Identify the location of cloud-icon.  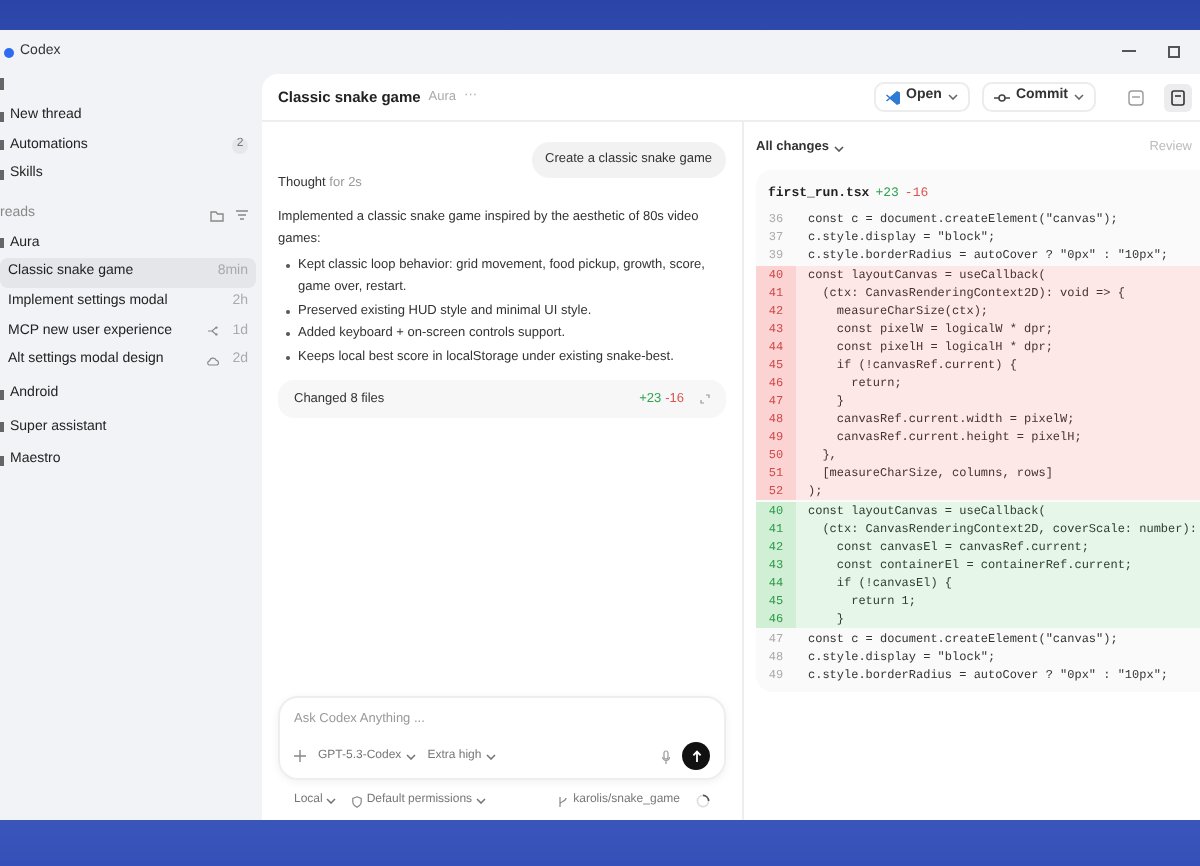
(213, 361).